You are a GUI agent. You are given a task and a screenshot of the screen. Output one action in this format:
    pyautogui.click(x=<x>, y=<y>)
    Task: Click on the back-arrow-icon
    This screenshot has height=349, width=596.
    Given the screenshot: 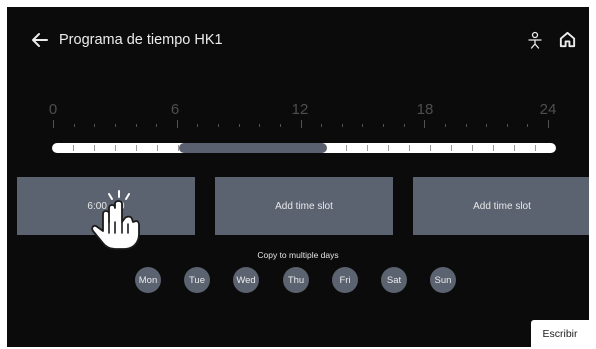 What is the action you would take?
    pyautogui.click(x=40, y=40)
    